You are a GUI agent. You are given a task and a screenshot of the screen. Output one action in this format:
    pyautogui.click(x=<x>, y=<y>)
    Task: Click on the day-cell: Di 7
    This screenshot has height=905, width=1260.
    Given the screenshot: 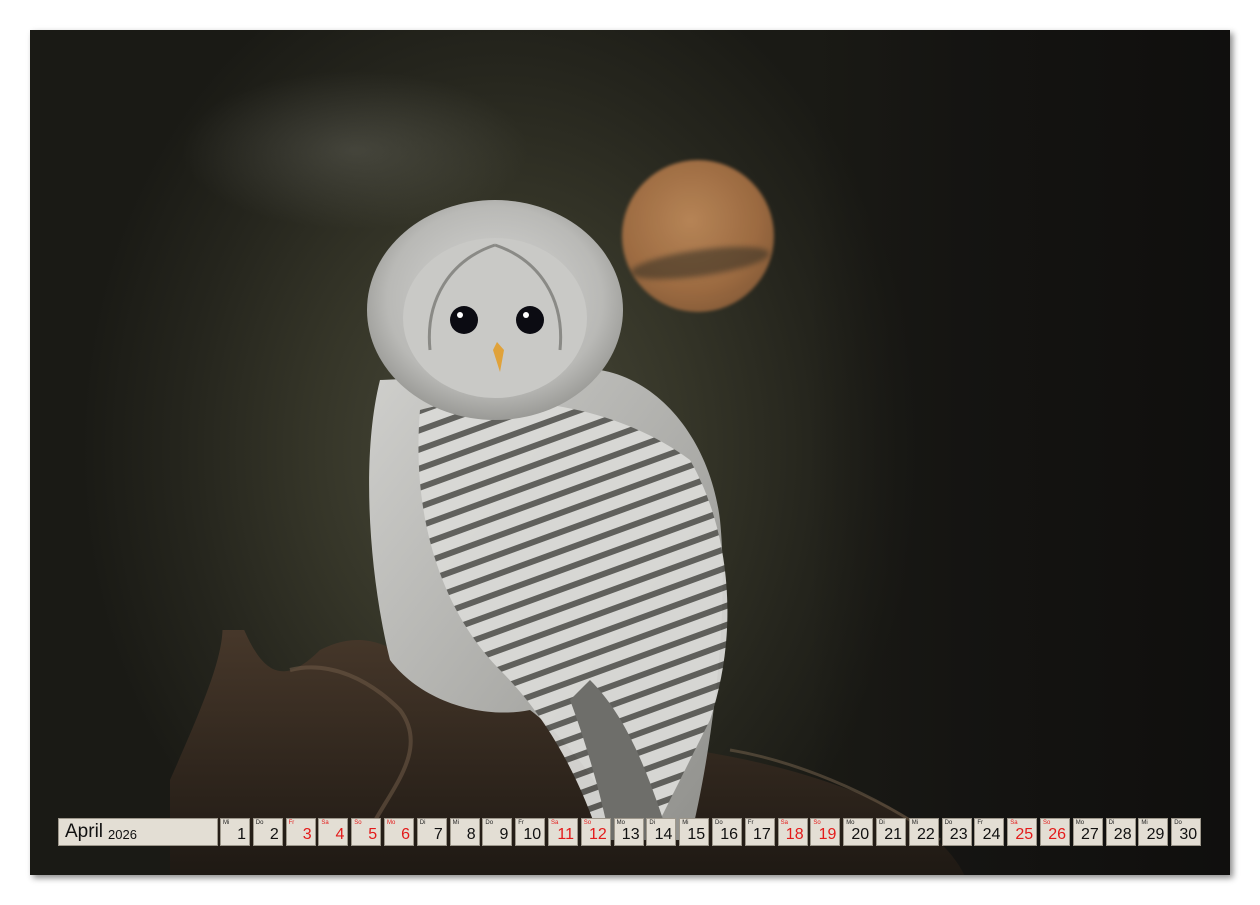 What is the action you would take?
    pyautogui.click(x=431, y=832)
    